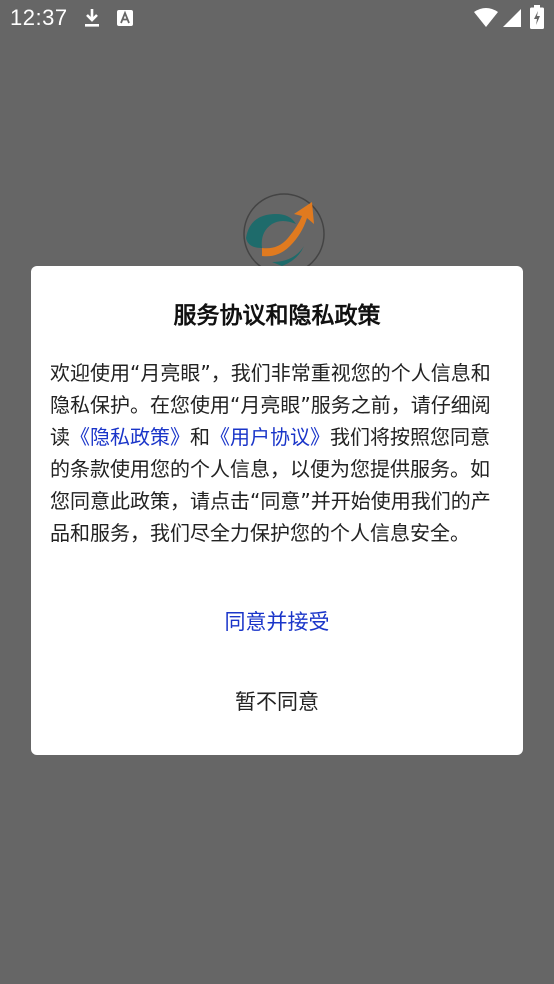  What do you see at coordinates (277, 19) in the screenshot?
I see `status-bar: 12:37` at bounding box center [277, 19].